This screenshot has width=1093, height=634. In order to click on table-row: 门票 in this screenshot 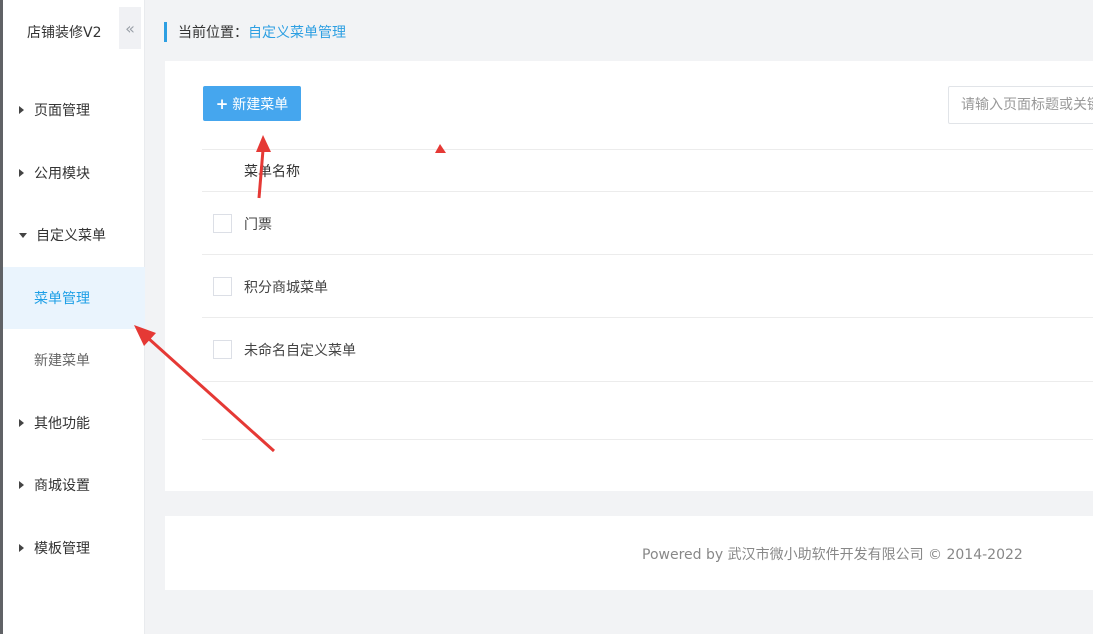, I will do `click(647, 223)`.